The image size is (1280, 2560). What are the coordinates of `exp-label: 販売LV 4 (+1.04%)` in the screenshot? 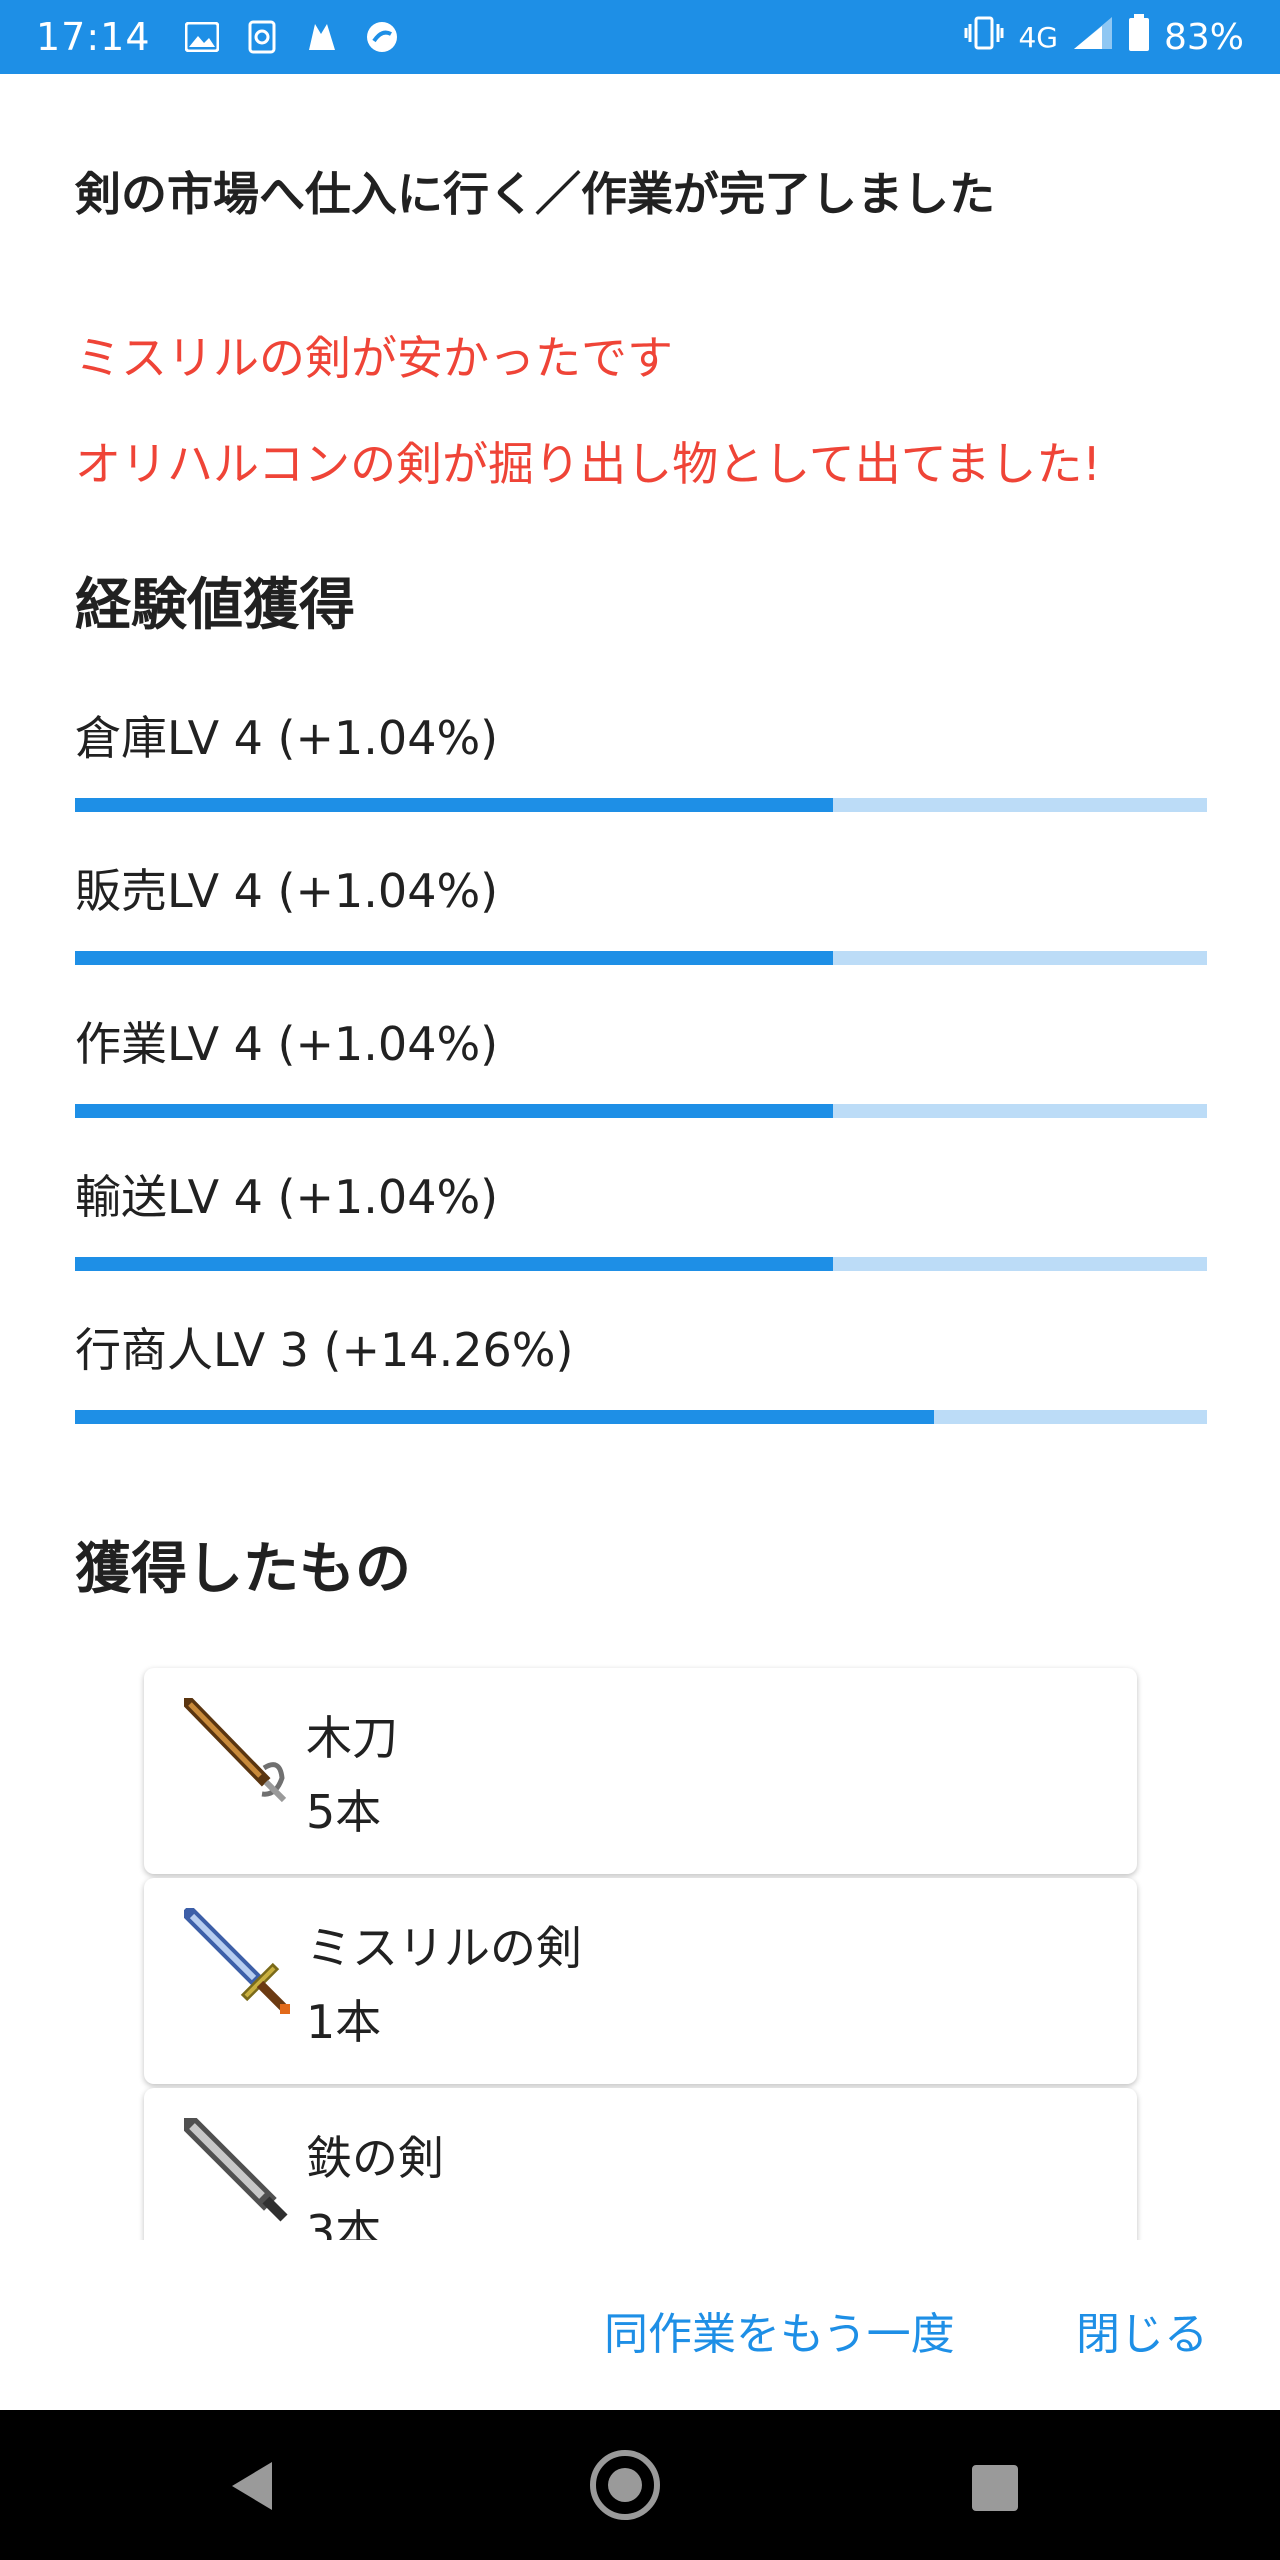 It's located at (287, 891).